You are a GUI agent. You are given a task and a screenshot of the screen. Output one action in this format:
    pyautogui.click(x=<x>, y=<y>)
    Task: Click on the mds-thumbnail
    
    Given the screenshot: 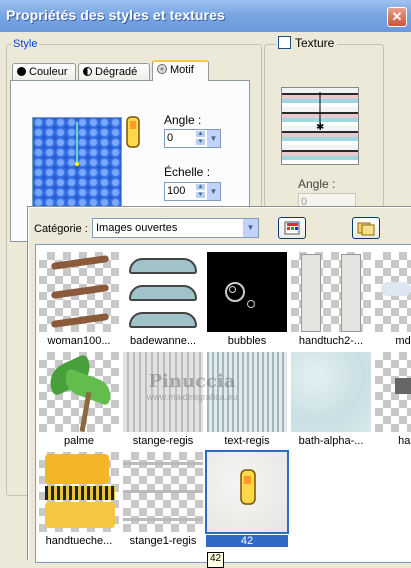 What is the action you would take?
    pyautogui.click(x=393, y=292)
    